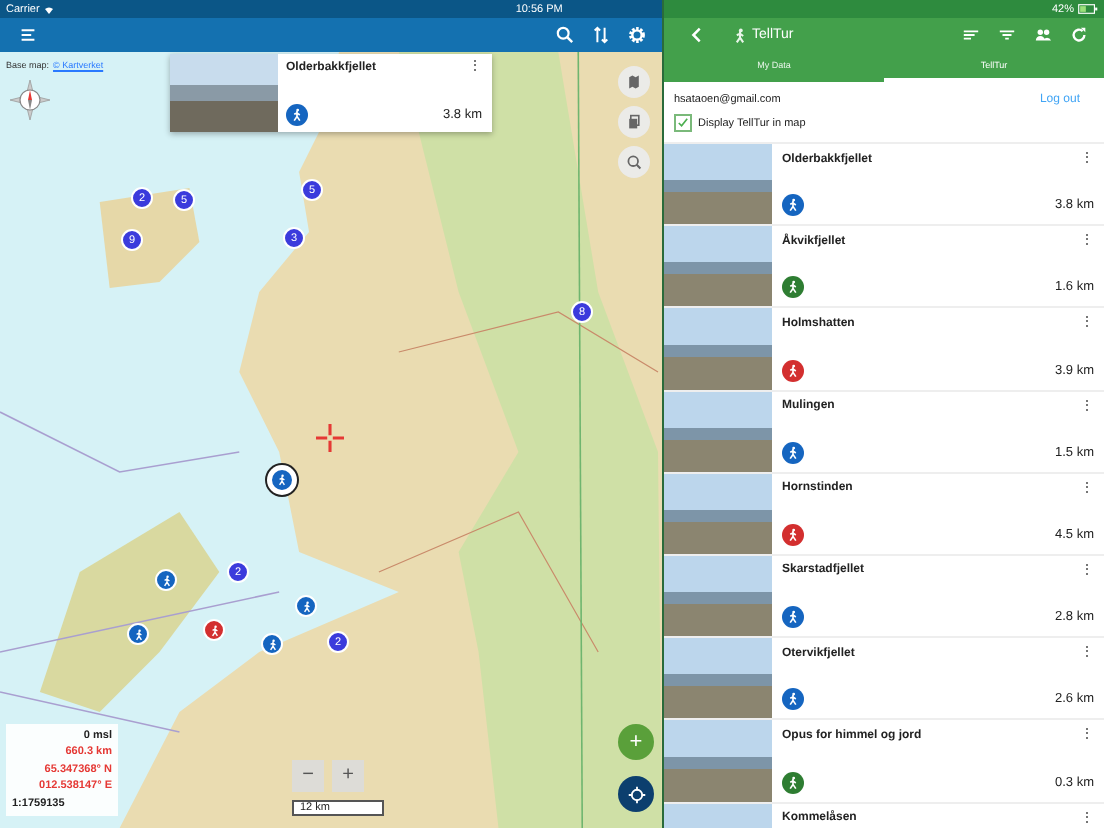  What do you see at coordinates (634, 82) in the screenshot?
I see `map-icon` at bounding box center [634, 82].